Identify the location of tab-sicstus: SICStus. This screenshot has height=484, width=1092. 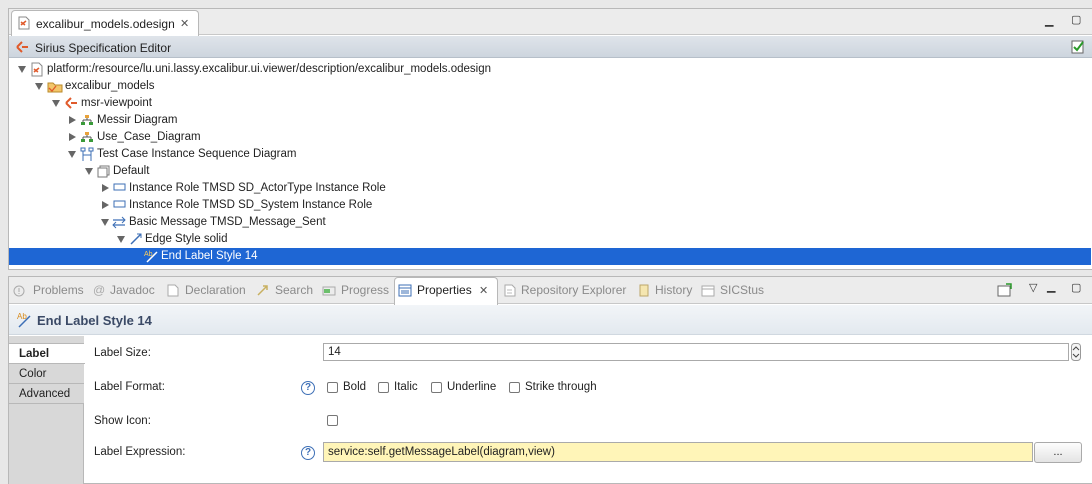
(742, 290).